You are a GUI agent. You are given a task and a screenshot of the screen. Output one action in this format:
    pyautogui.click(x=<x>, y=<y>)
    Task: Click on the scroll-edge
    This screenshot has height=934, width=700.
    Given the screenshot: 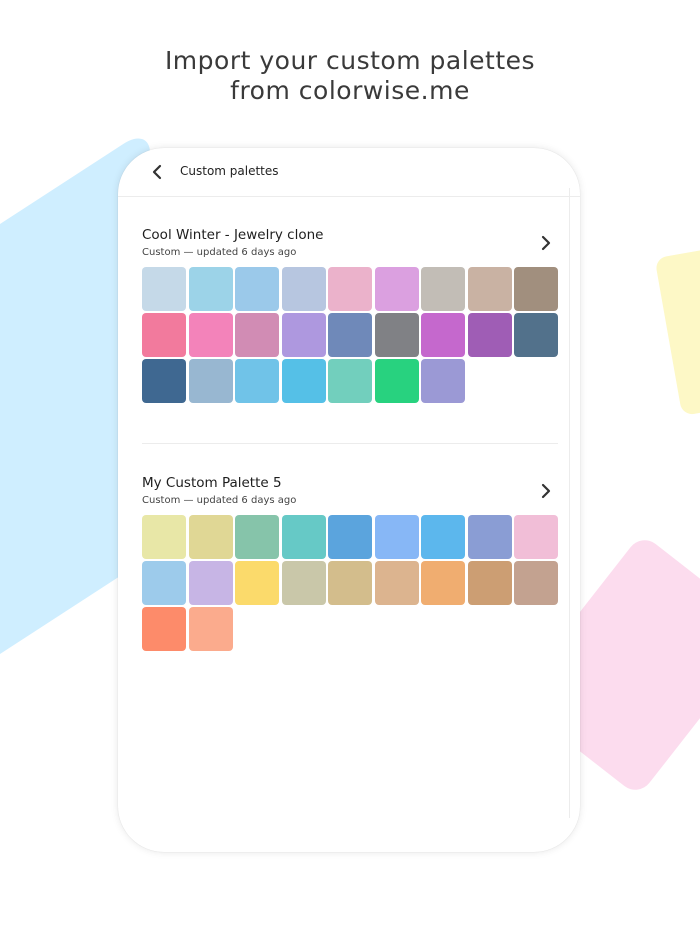 What is the action you would take?
    pyautogui.click(x=569, y=503)
    